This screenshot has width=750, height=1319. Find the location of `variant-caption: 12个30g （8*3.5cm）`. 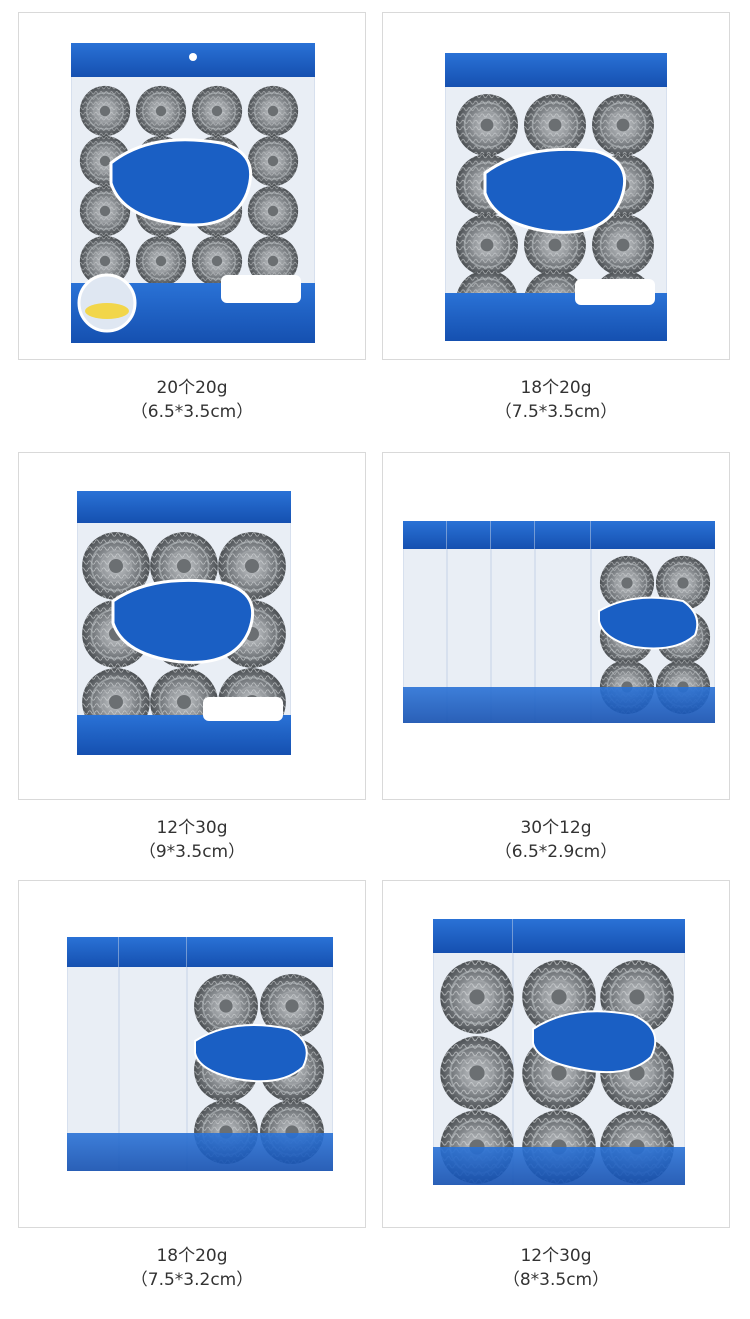

variant-caption: 12个30g （8*3.5cm） is located at coordinates (556, 1268).